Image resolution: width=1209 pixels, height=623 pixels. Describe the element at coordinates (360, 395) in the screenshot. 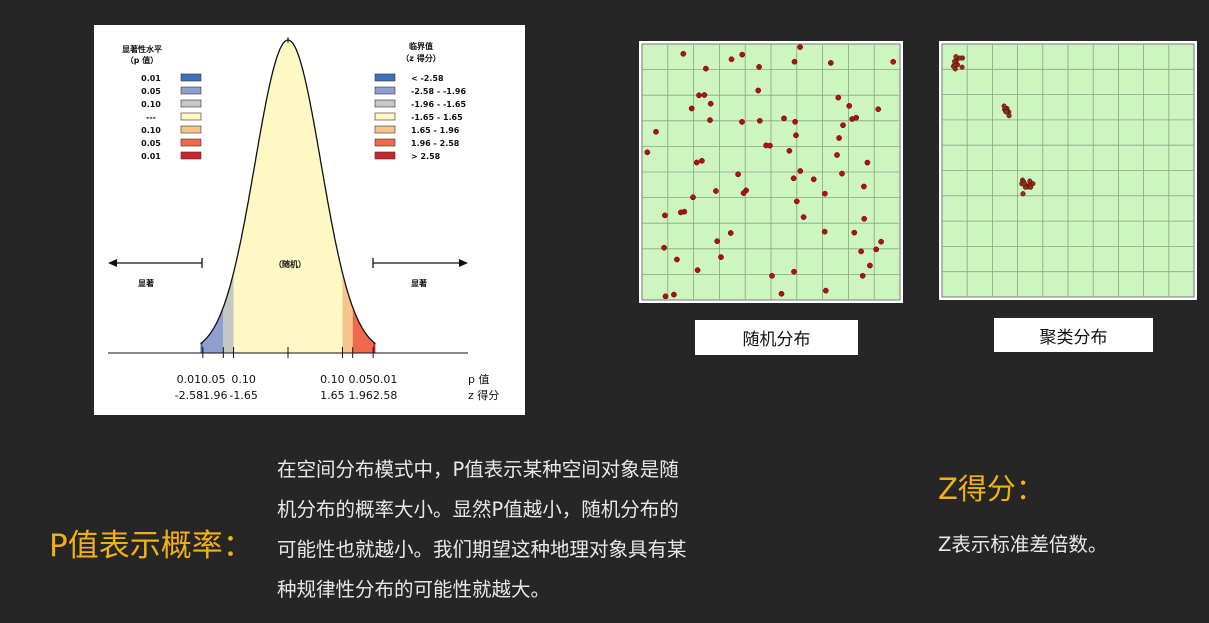

I see `z-tick-label: 1.96` at that location.